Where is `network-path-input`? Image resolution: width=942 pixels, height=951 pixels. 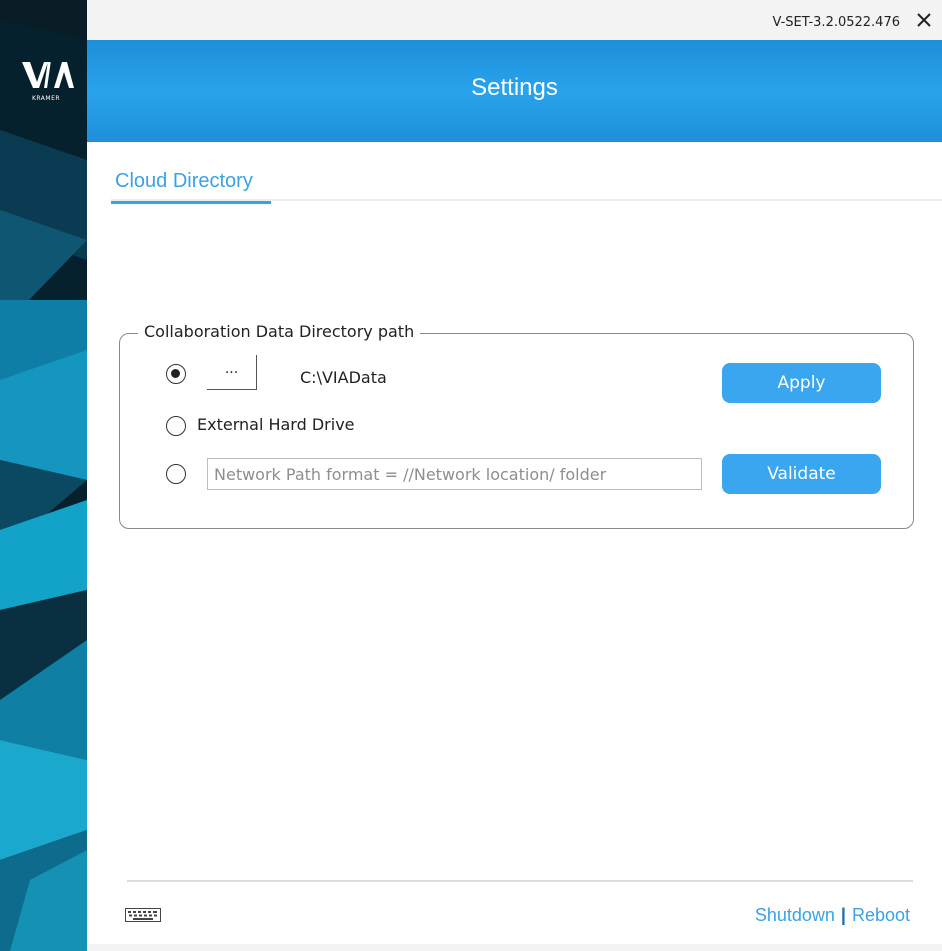
network-path-input is located at coordinates (454, 474).